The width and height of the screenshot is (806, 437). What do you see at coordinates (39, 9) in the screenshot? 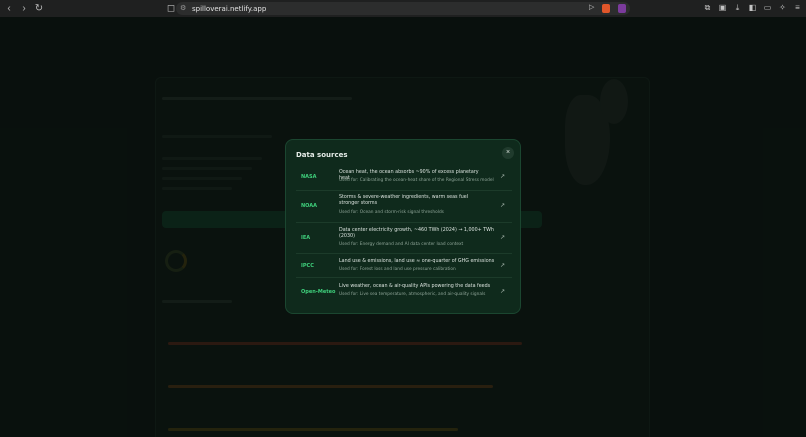
I see `reload-icon: ↻` at bounding box center [39, 9].